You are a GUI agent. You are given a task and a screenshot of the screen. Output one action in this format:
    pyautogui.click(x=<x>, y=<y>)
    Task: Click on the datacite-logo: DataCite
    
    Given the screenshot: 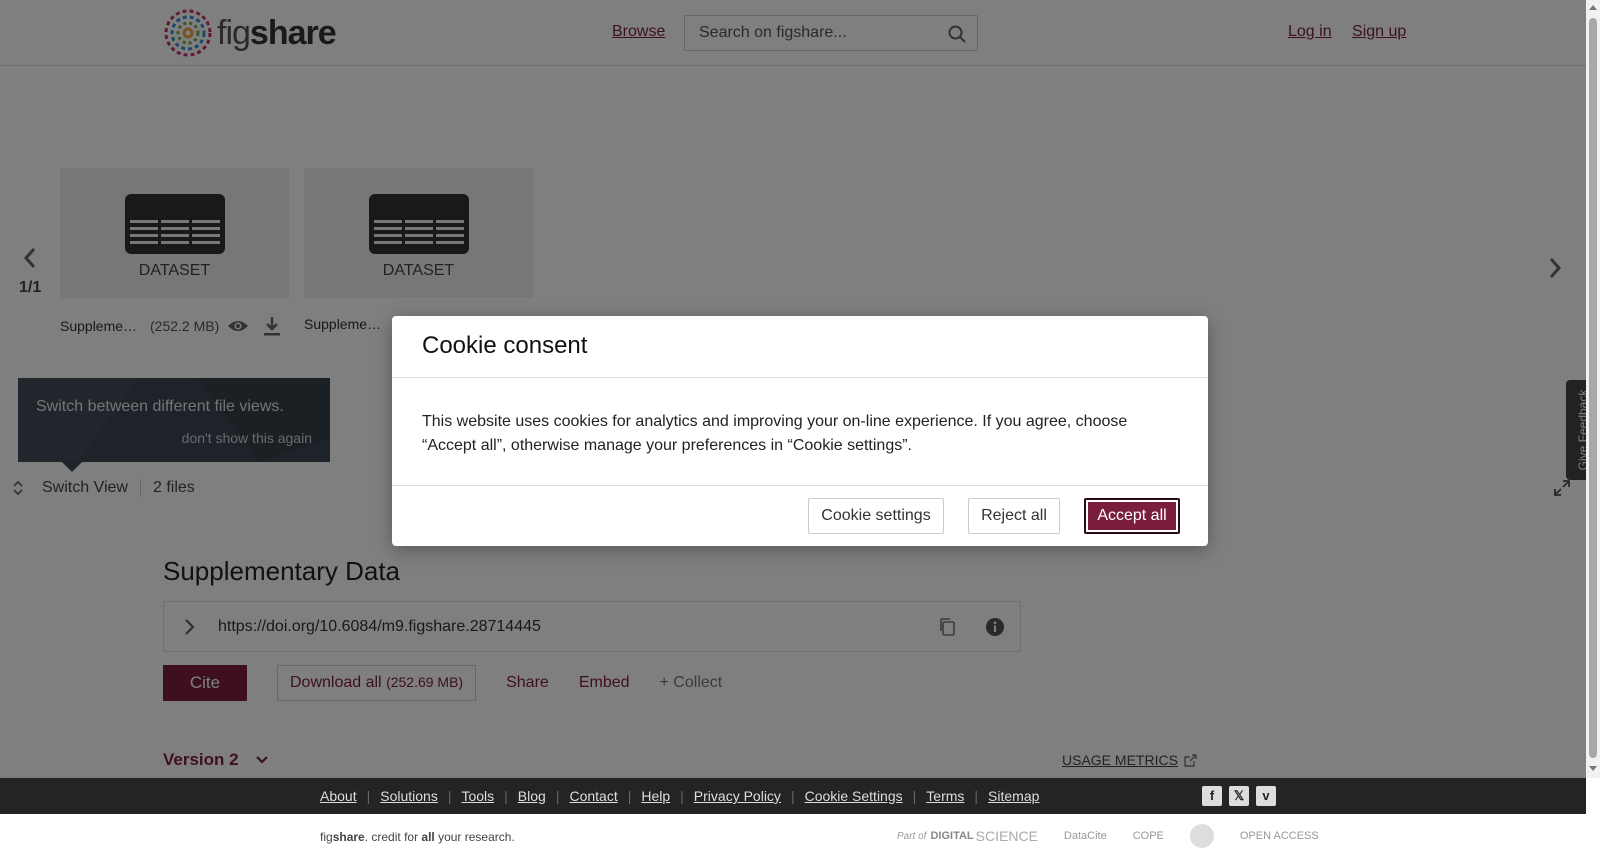 What is the action you would take?
    pyautogui.click(x=1085, y=836)
    